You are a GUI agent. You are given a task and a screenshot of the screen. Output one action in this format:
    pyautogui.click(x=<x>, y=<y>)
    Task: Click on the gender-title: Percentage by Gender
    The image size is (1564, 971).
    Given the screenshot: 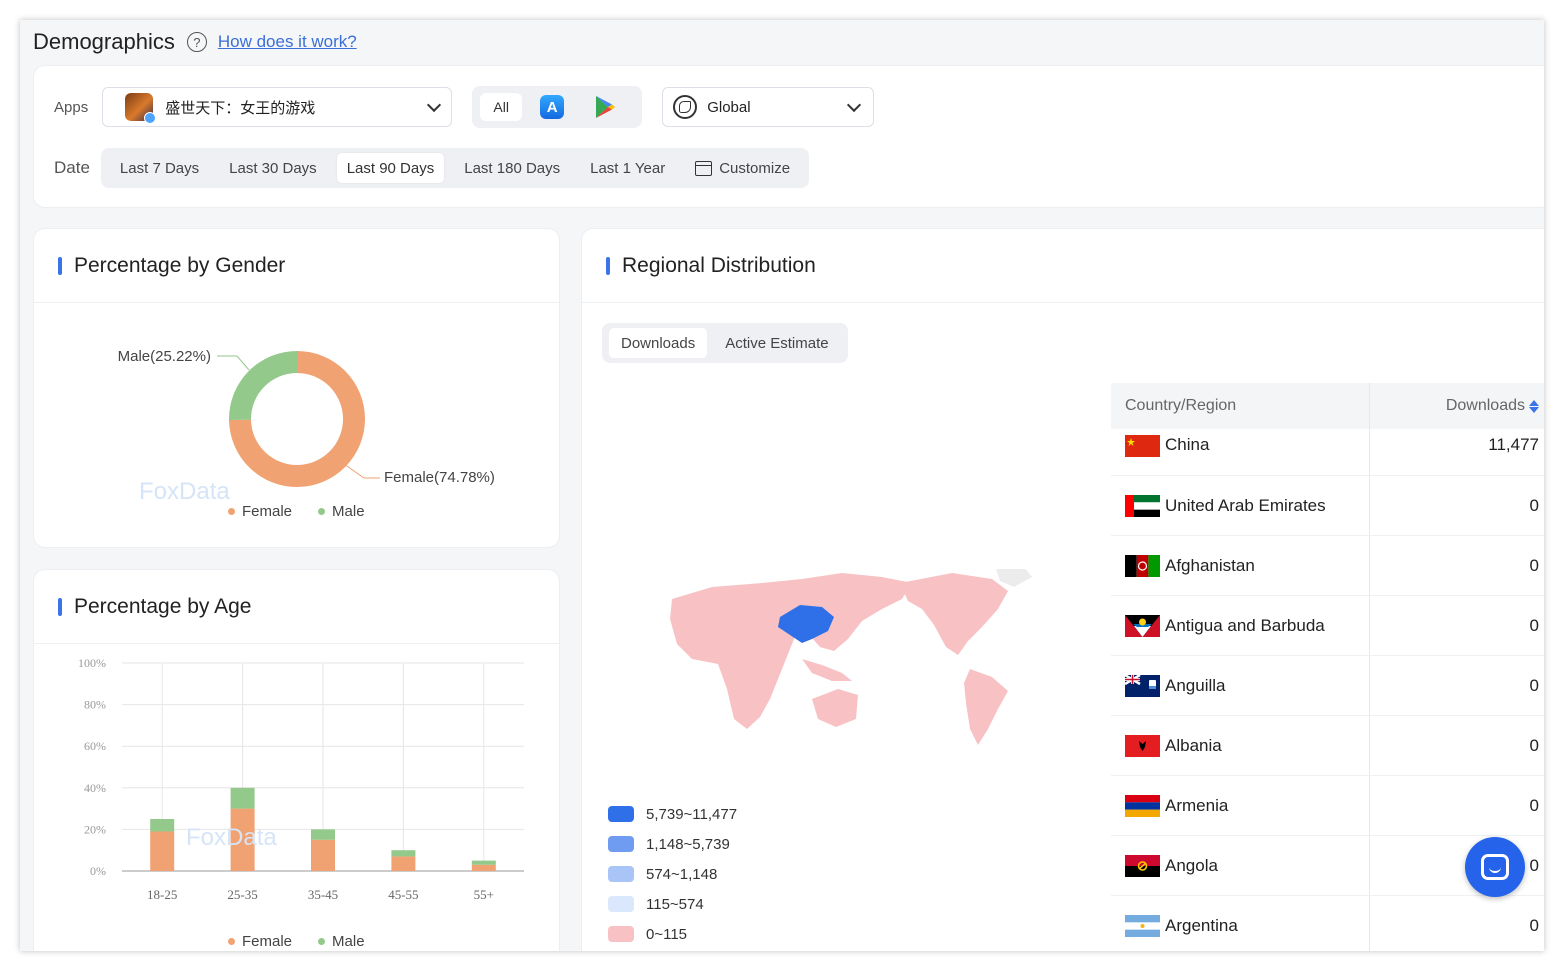 What is the action you would take?
    pyautogui.click(x=180, y=265)
    